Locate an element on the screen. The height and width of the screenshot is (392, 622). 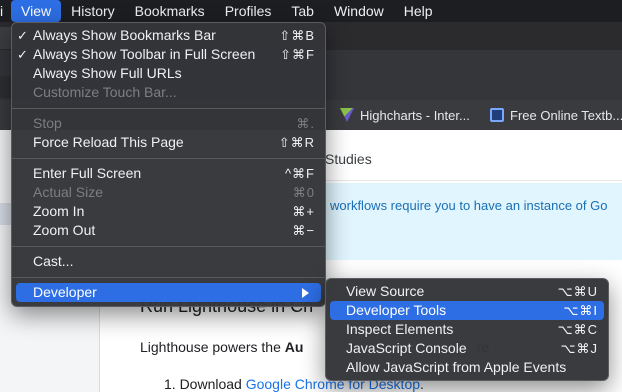
menubar-view: View is located at coordinates (36, 11).